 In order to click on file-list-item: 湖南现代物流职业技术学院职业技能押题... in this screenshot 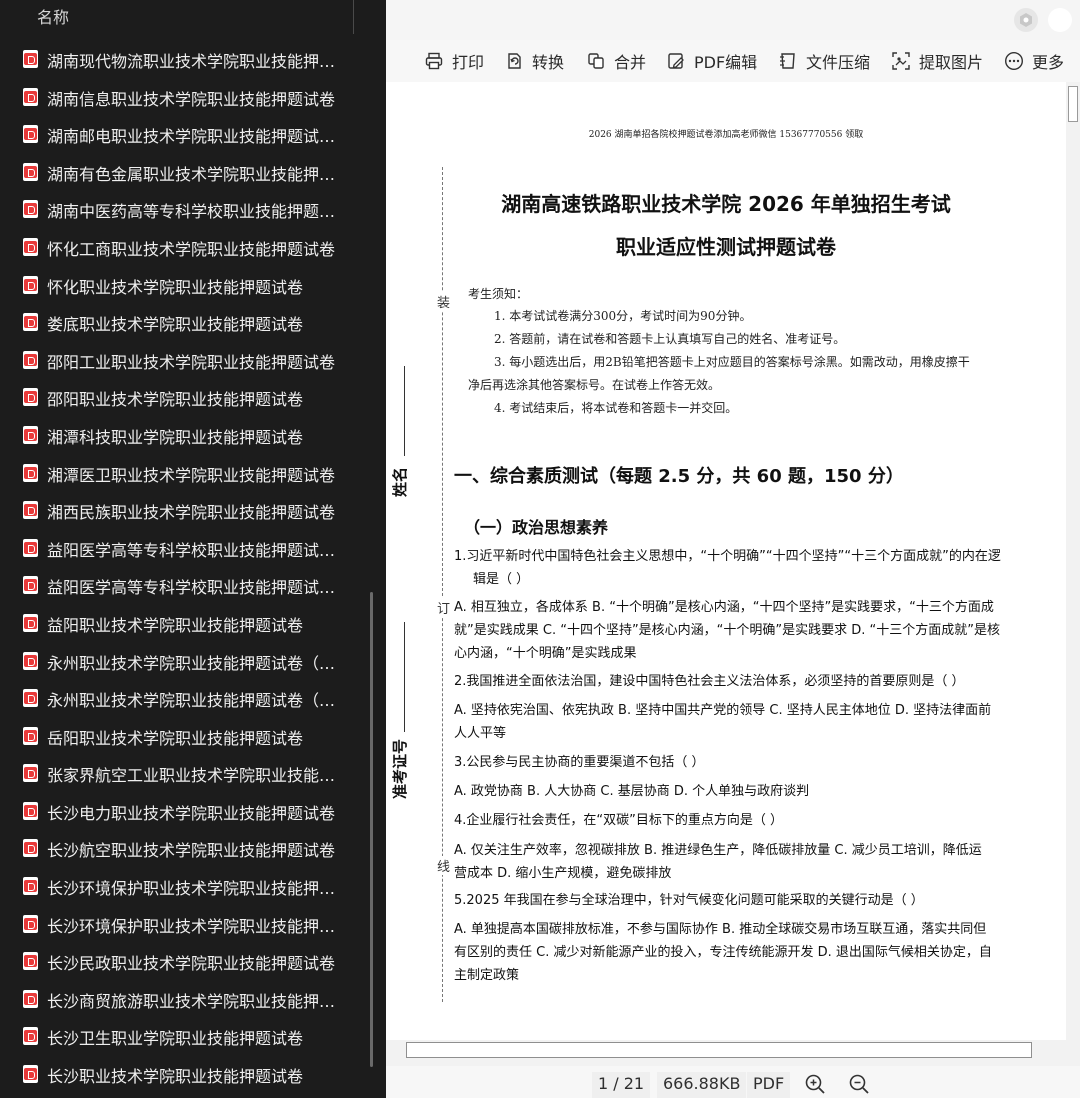, I will do `click(185, 59)`.